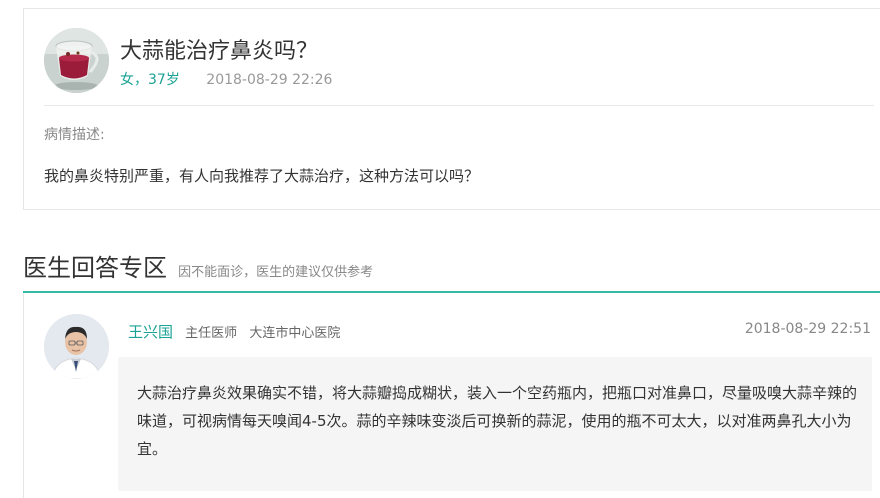  Describe the element at coordinates (269, 80) in the screenshot. I see `question-time: 2018-08-29 22:26` at that location.